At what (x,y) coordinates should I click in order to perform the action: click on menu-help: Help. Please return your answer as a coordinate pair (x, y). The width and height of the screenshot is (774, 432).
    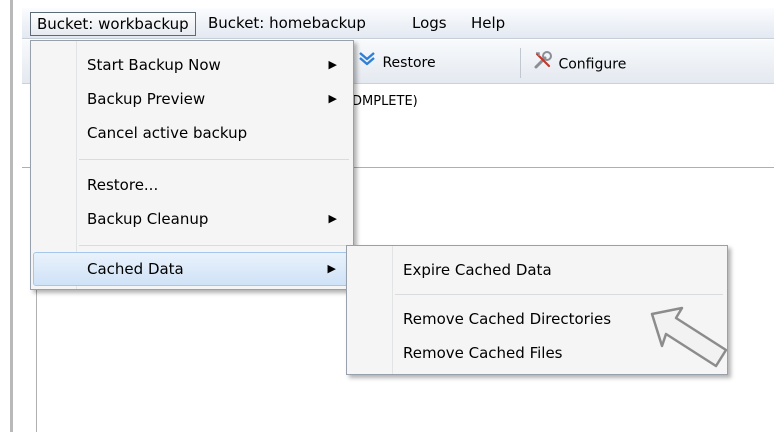
    Looking at the image, I should click on (488, 24).